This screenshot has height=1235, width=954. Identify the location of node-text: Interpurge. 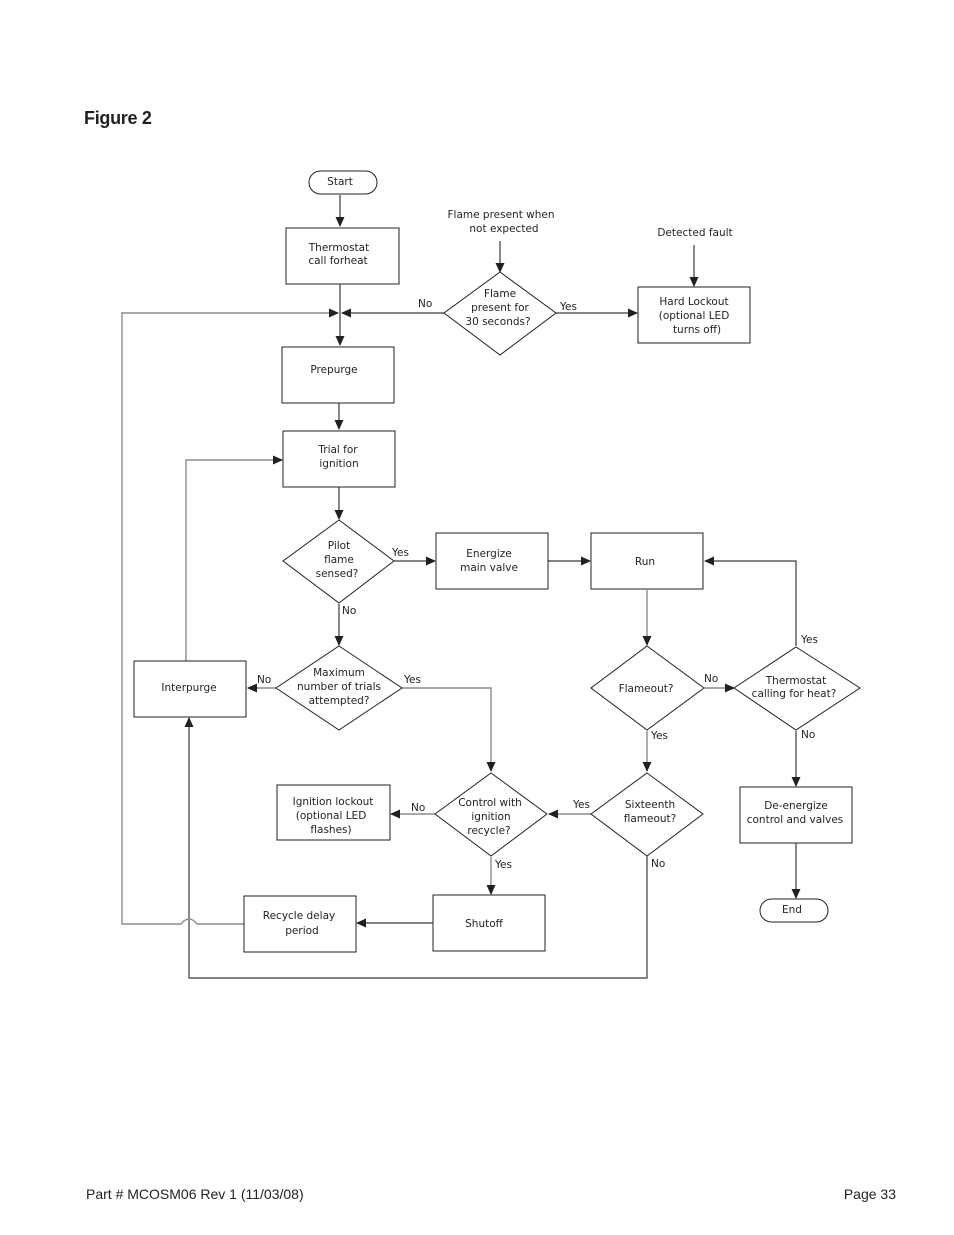
(188, 688).